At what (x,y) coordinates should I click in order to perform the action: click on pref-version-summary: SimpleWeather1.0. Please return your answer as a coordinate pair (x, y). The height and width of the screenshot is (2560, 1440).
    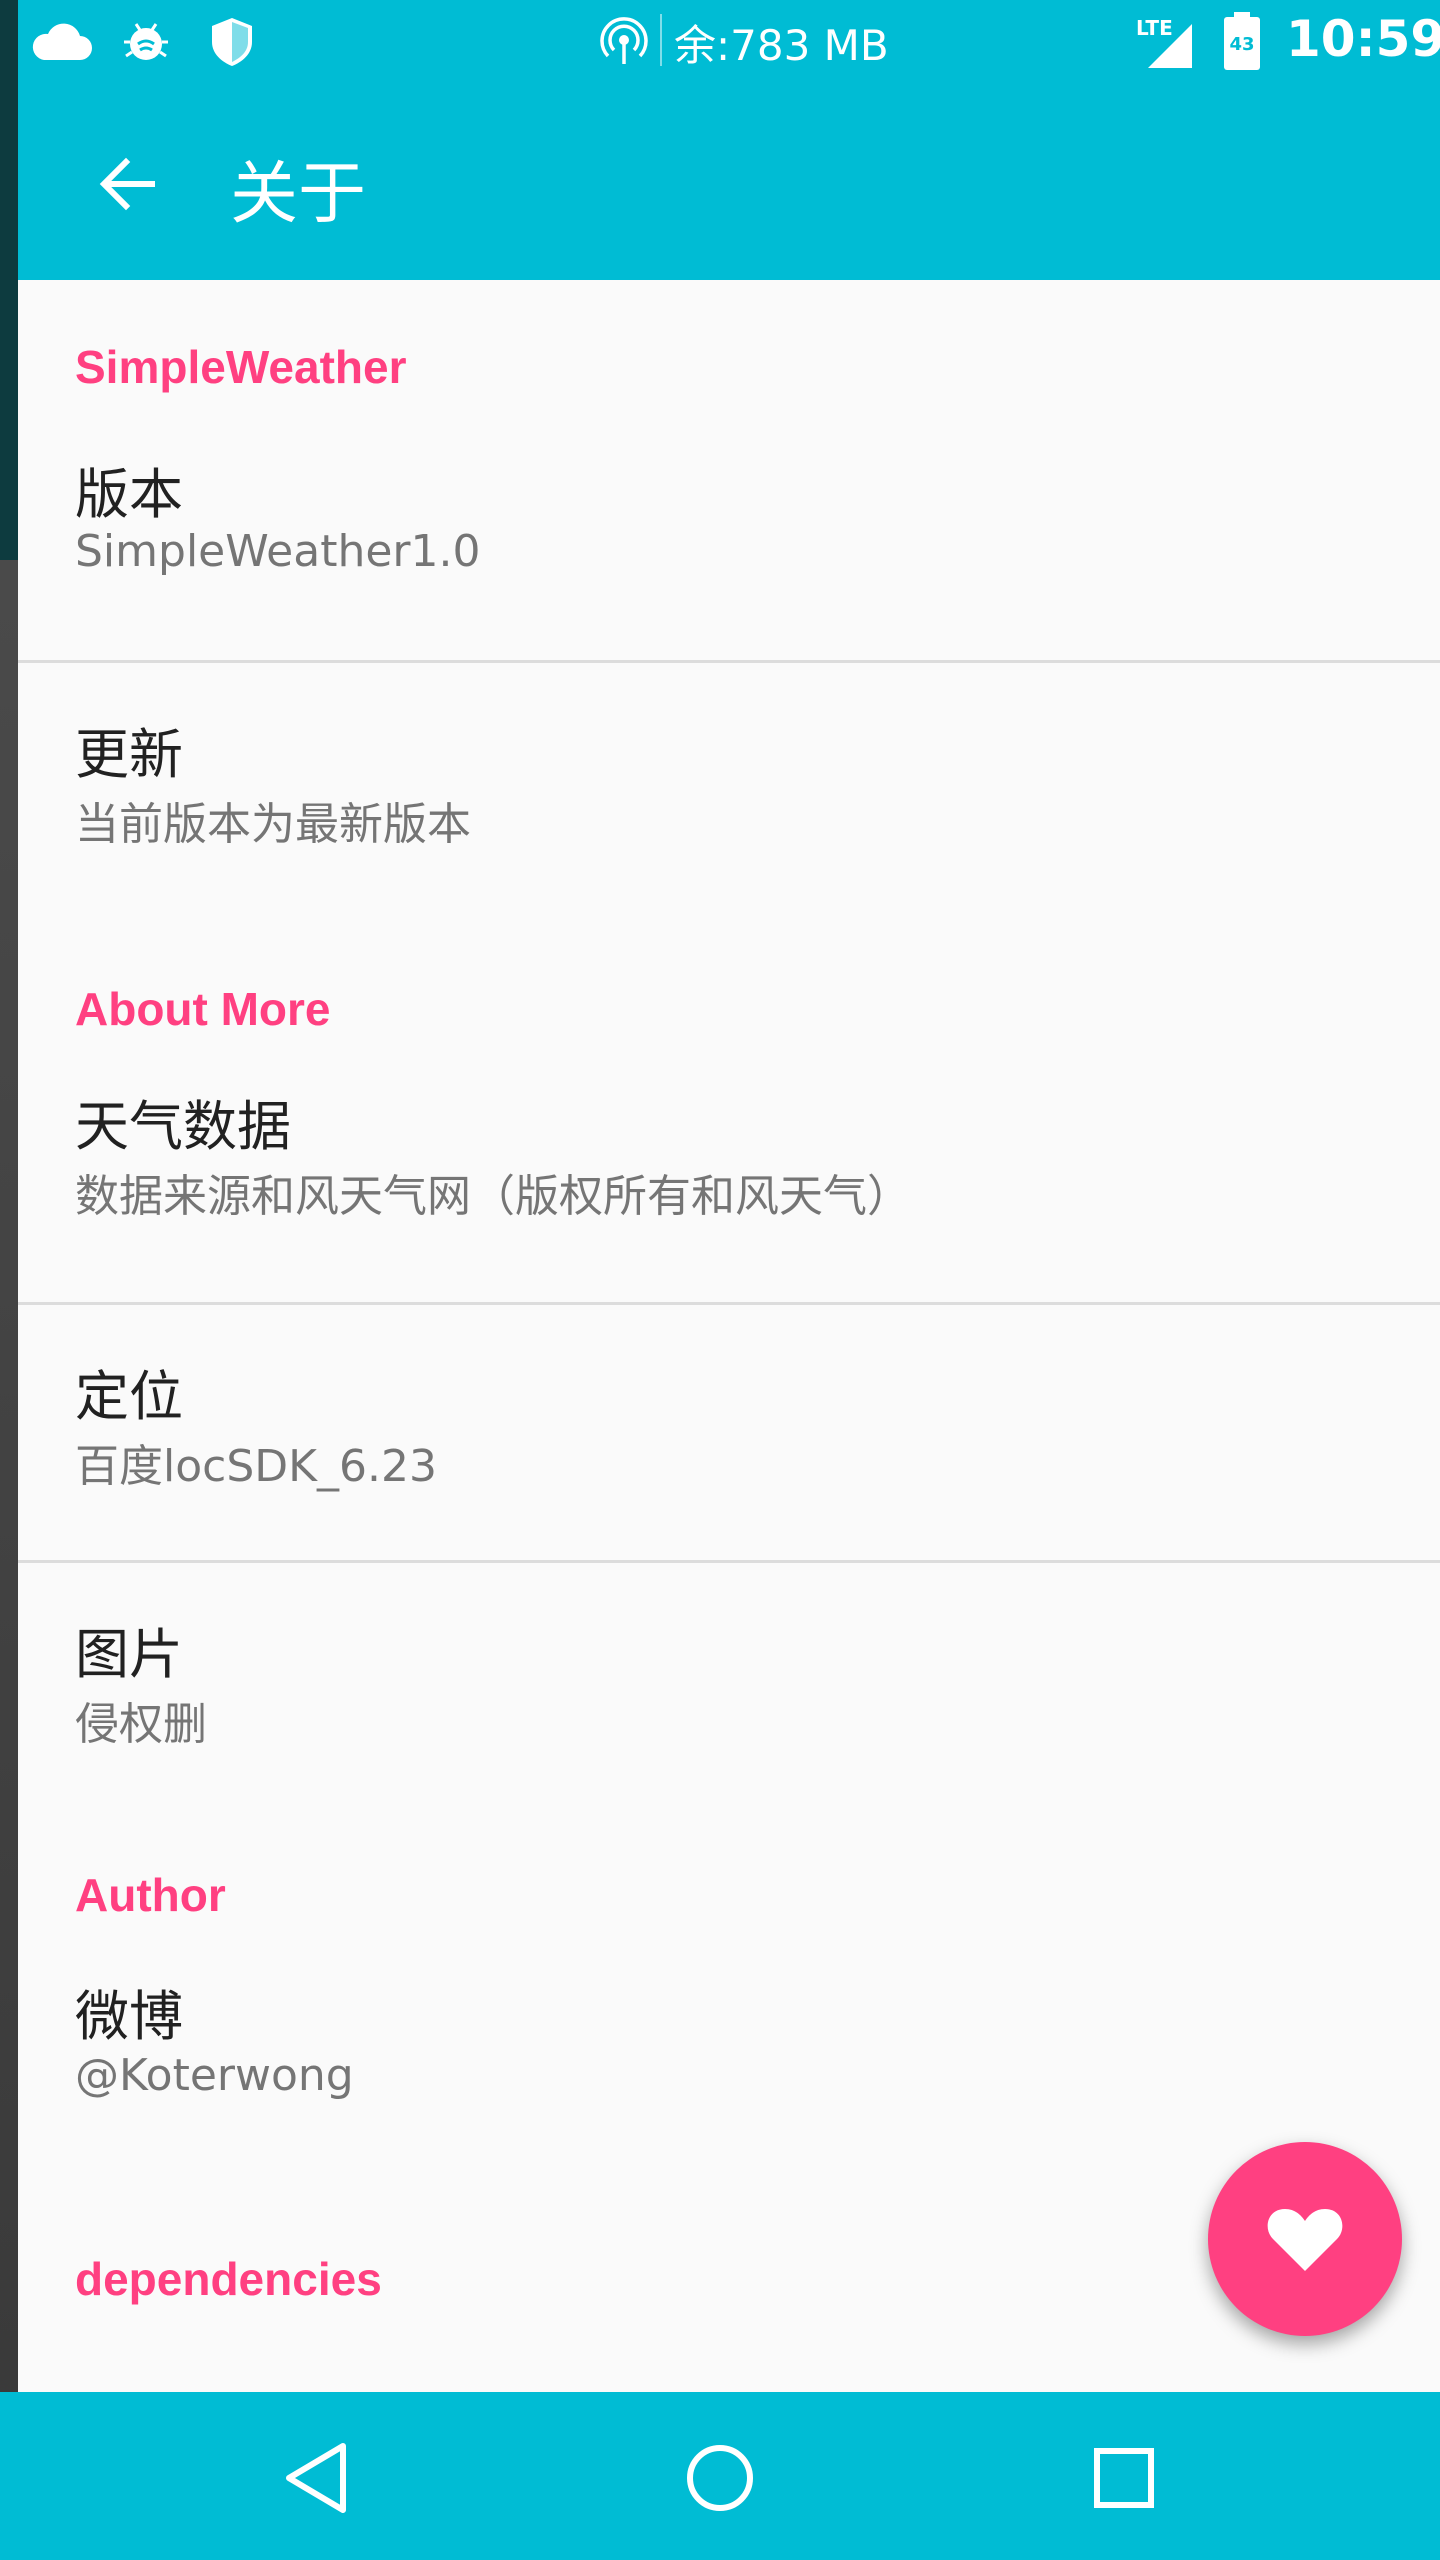
    Looking at the image, I should click on (278, 551).